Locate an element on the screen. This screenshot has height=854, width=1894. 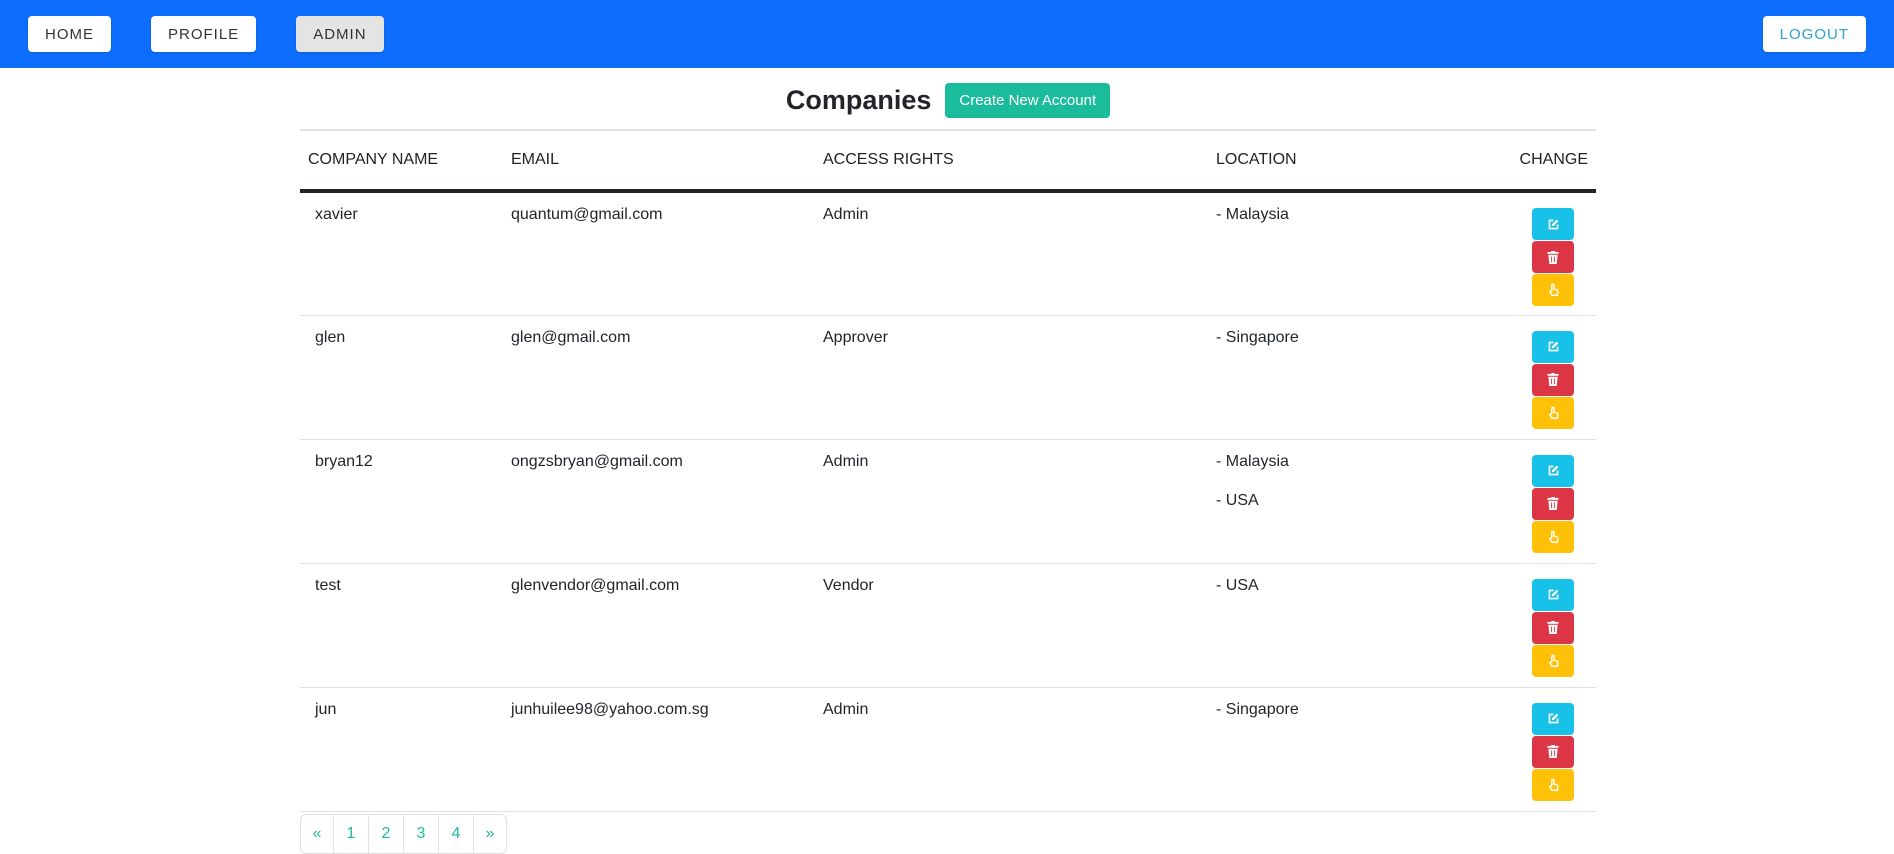
top-navbar: HOME PROFILE ADMIN LOGOUT is located at coordinates (947, 34).